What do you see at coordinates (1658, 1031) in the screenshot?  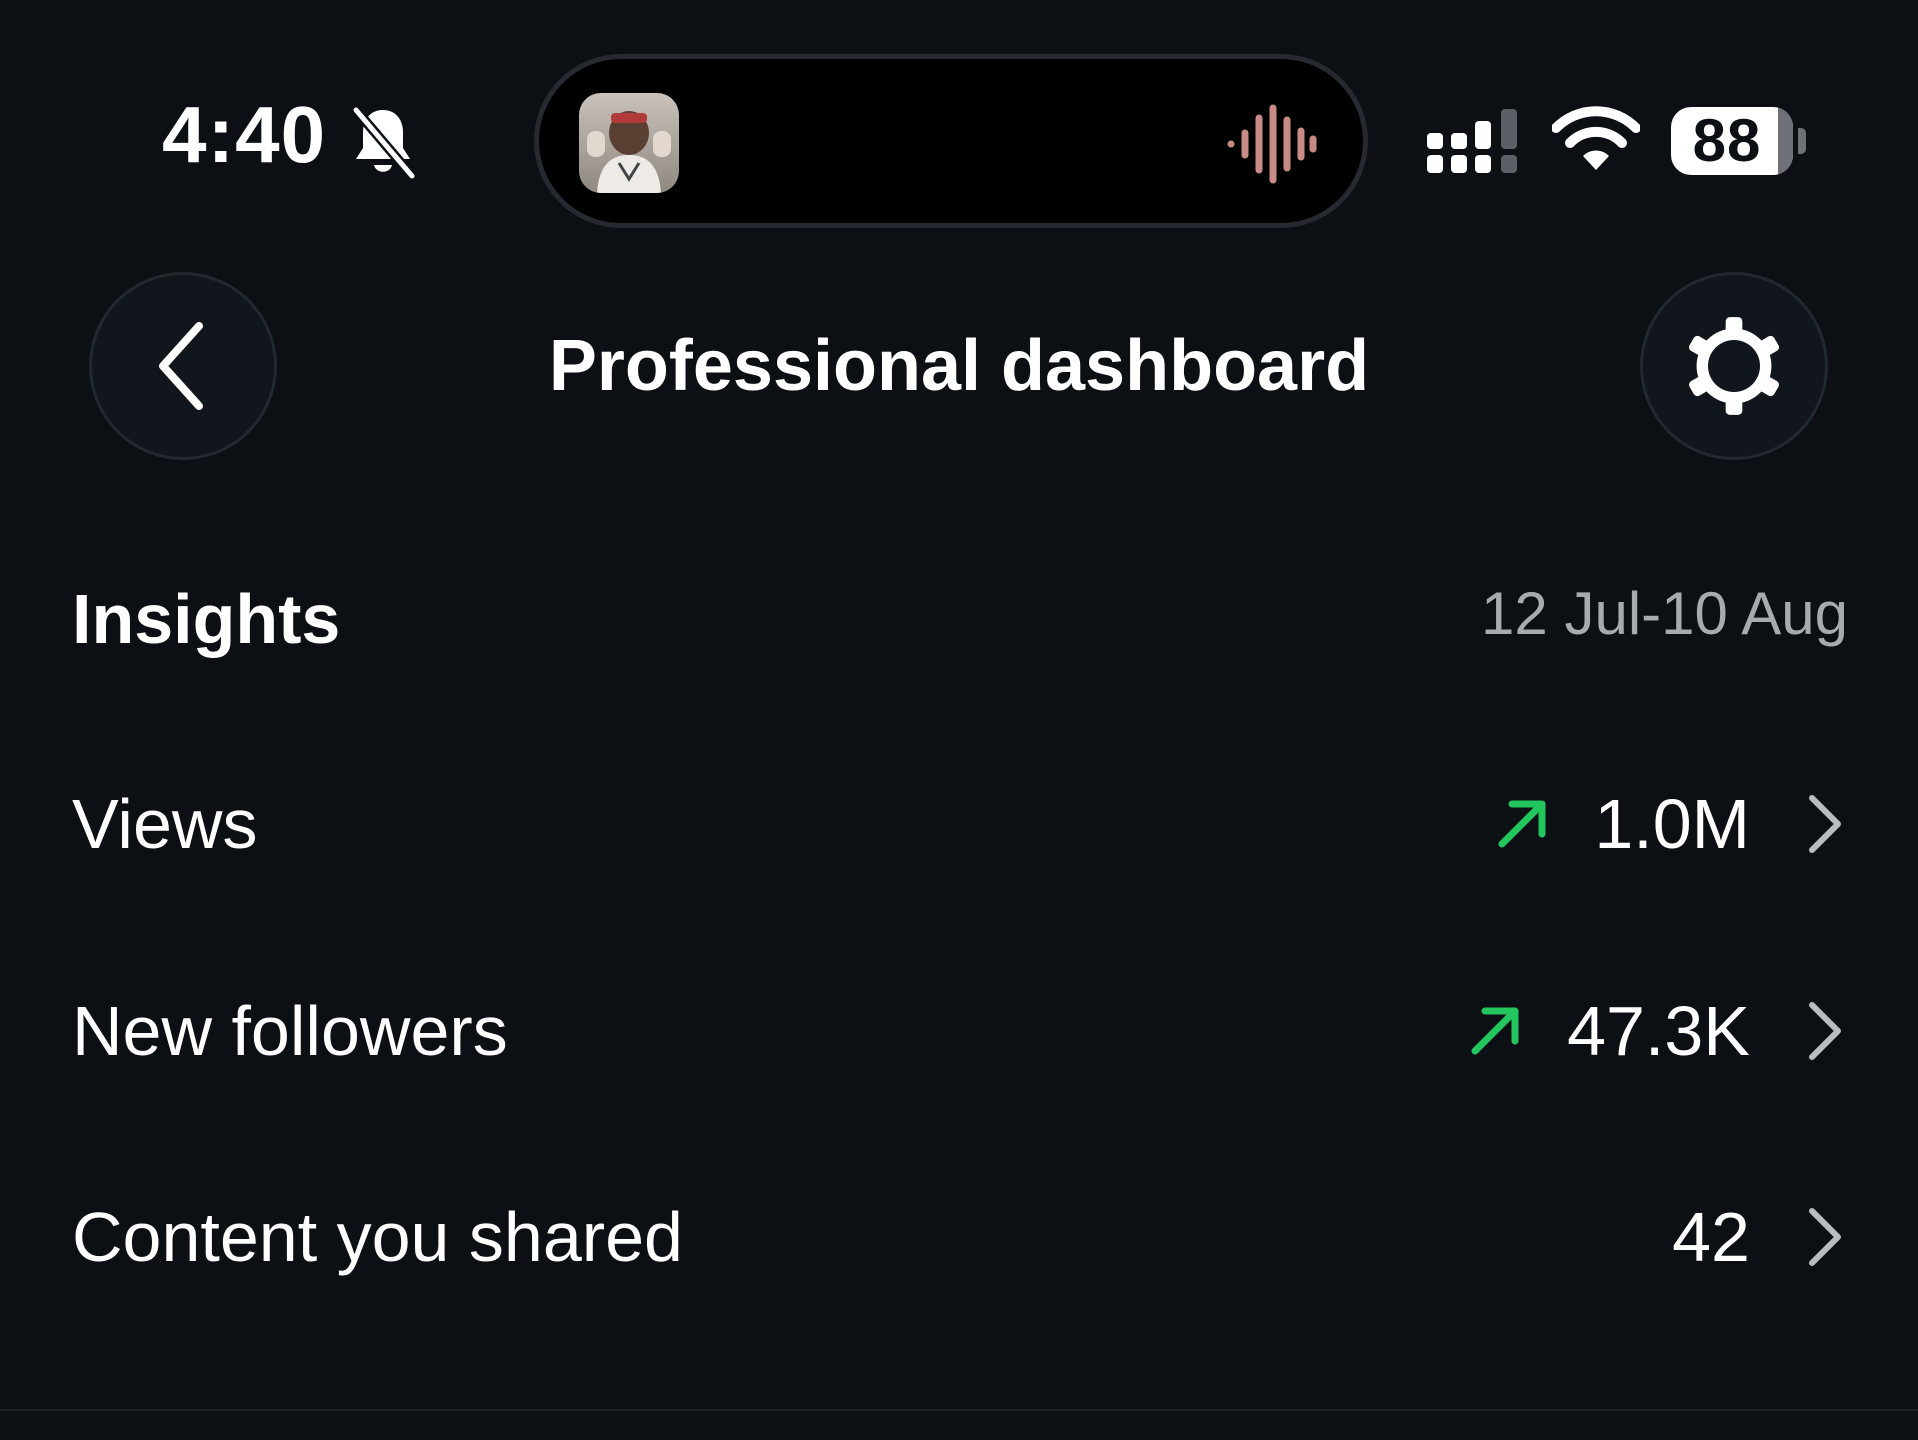 I see `metric-value: 47.3K` at bounding box center [1658, 1031].